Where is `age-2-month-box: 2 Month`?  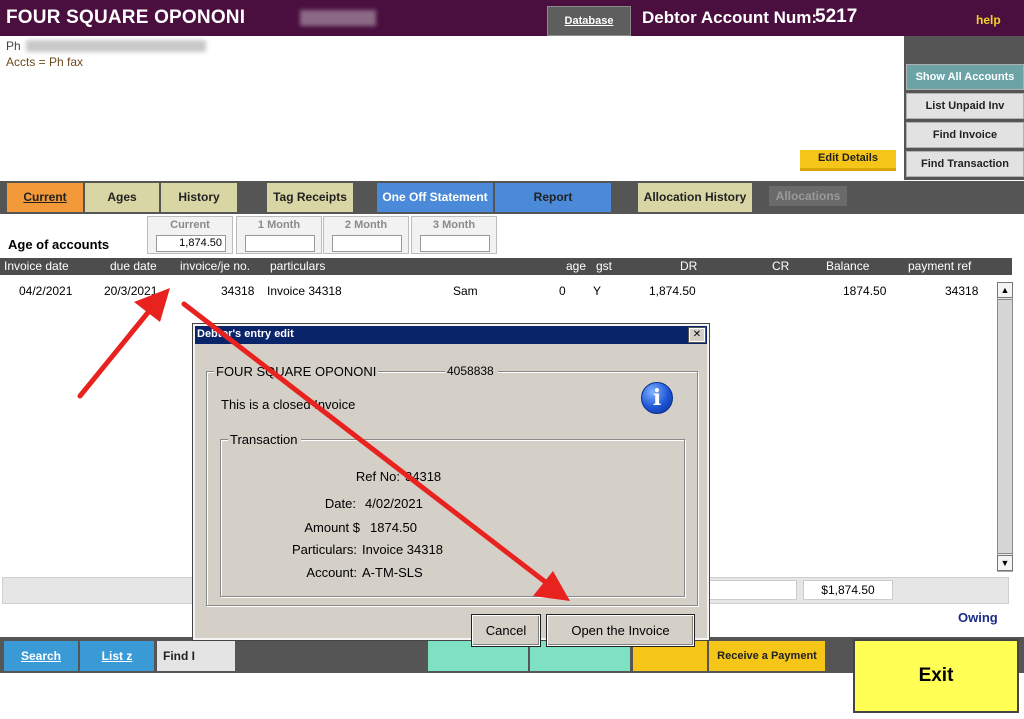 age-2-month-box: 2 Month is located at coordinates (366, 235).